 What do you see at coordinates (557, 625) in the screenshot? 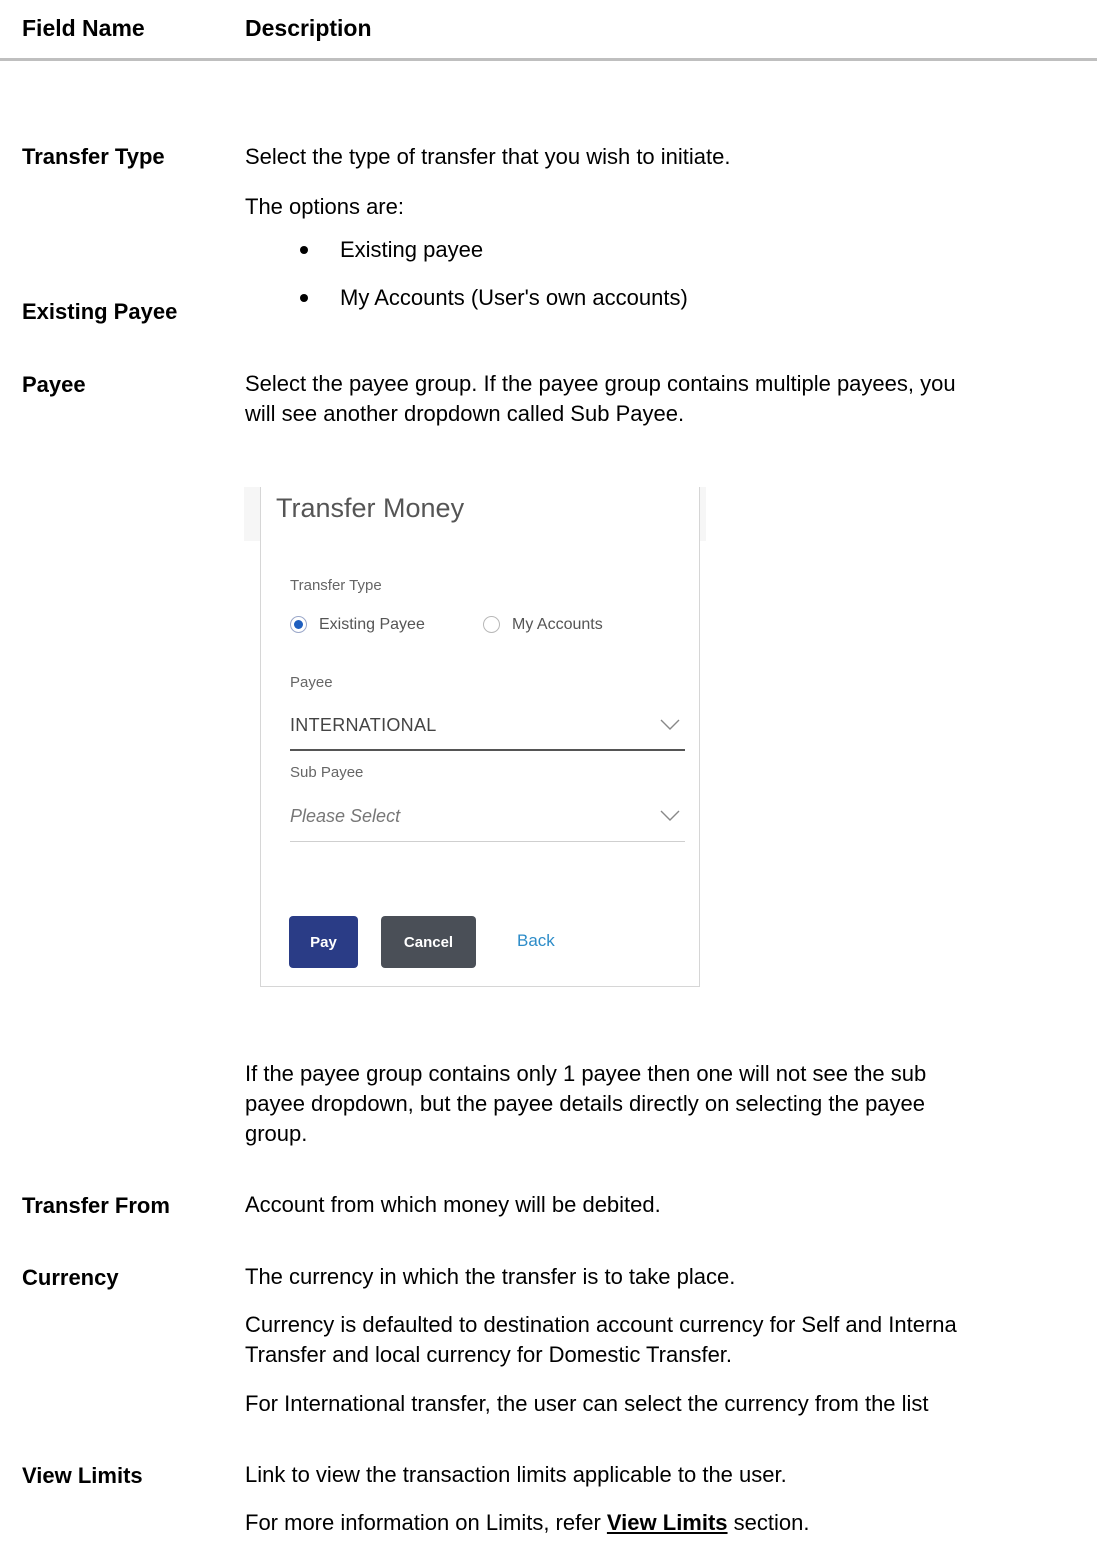
I see `radio-my-accounts-label: My Accounts` at bounding box center [557, 625].